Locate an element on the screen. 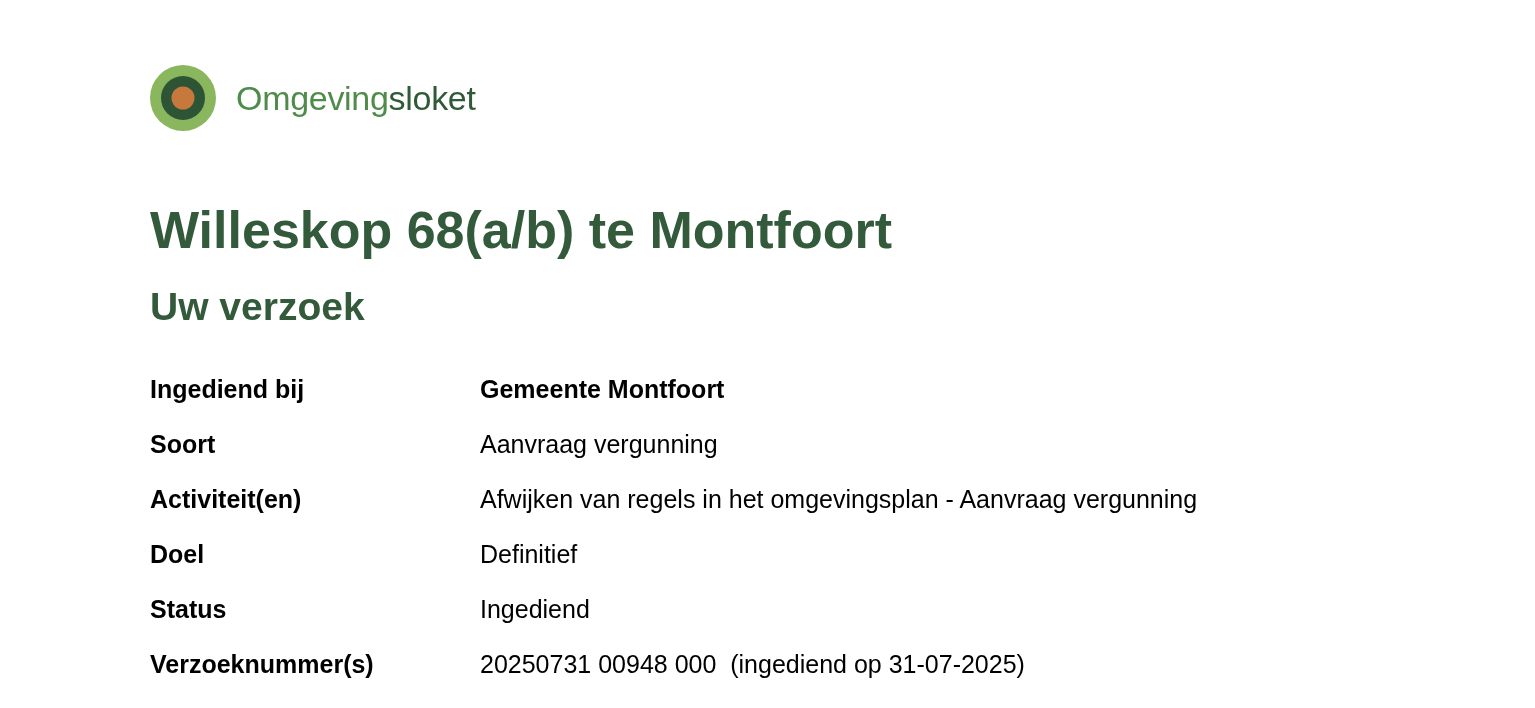  field-value: Gemeente Montfoort is located at coordinates (602, 389).